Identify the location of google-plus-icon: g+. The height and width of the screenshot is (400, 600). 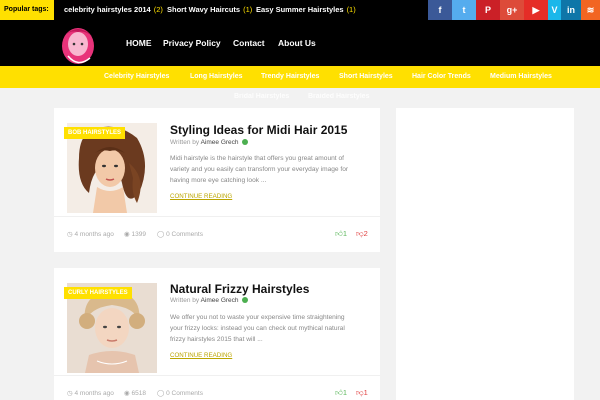
(512, 10).